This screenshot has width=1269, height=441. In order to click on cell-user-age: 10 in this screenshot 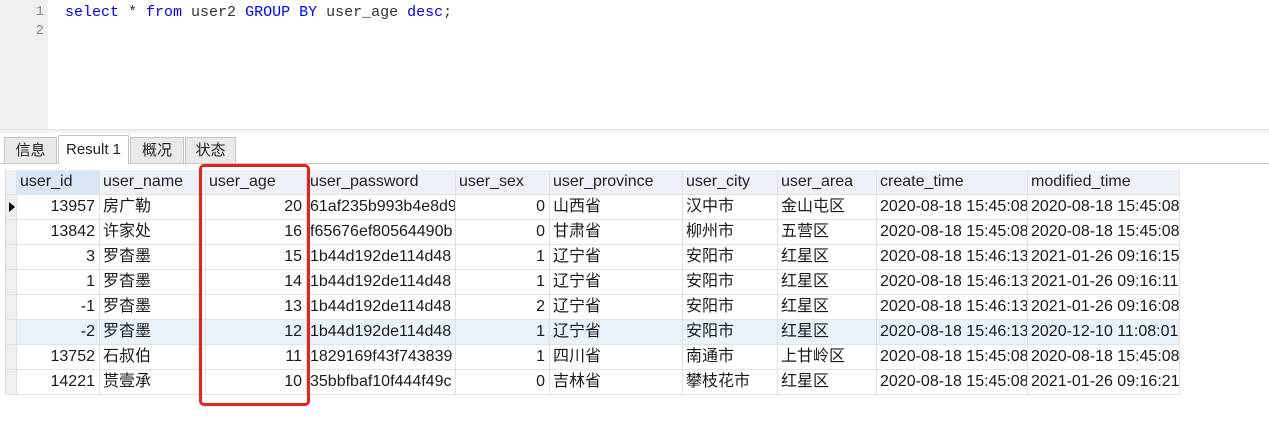, I will do `click(256, 382)`.